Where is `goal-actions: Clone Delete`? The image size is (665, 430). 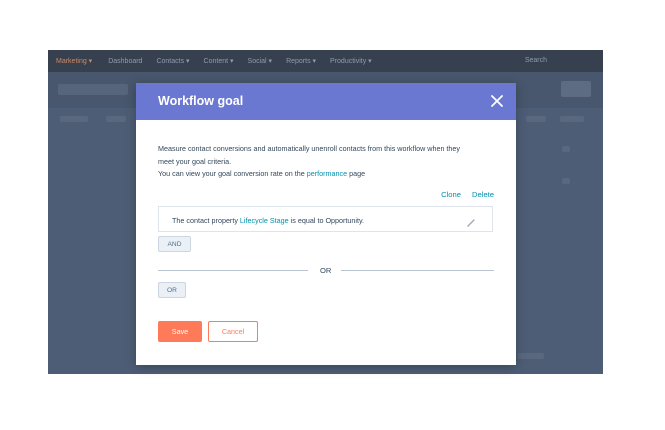 goal-actions: Clone Delete is located at coordinates (463, 194).